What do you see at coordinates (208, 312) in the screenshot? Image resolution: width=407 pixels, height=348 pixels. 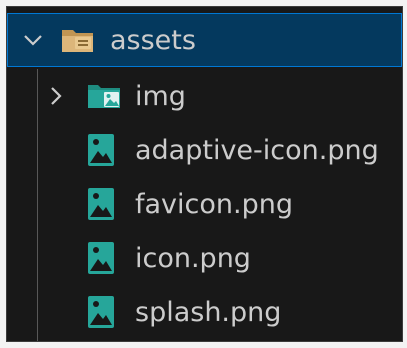 I see `tree-item-label: splash.png` at bounding box center [208, 312].